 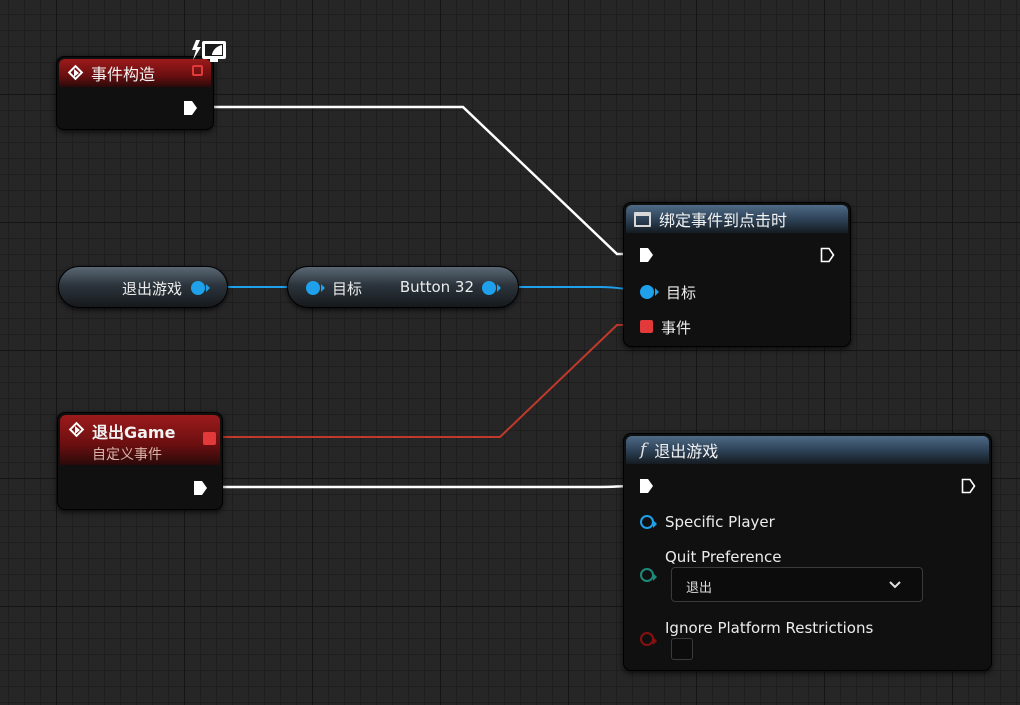 What do you see at coordinates (769, 628) in the screenshot?
I see `ignore-platform-restrictions-label: Ignore Platform Restrictions` at bounding box center [769, 628].